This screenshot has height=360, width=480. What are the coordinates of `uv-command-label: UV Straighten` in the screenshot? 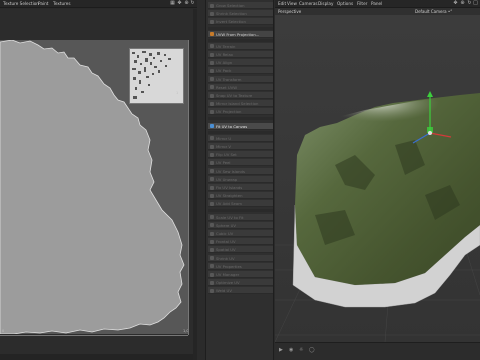 It's located at (229, 196).